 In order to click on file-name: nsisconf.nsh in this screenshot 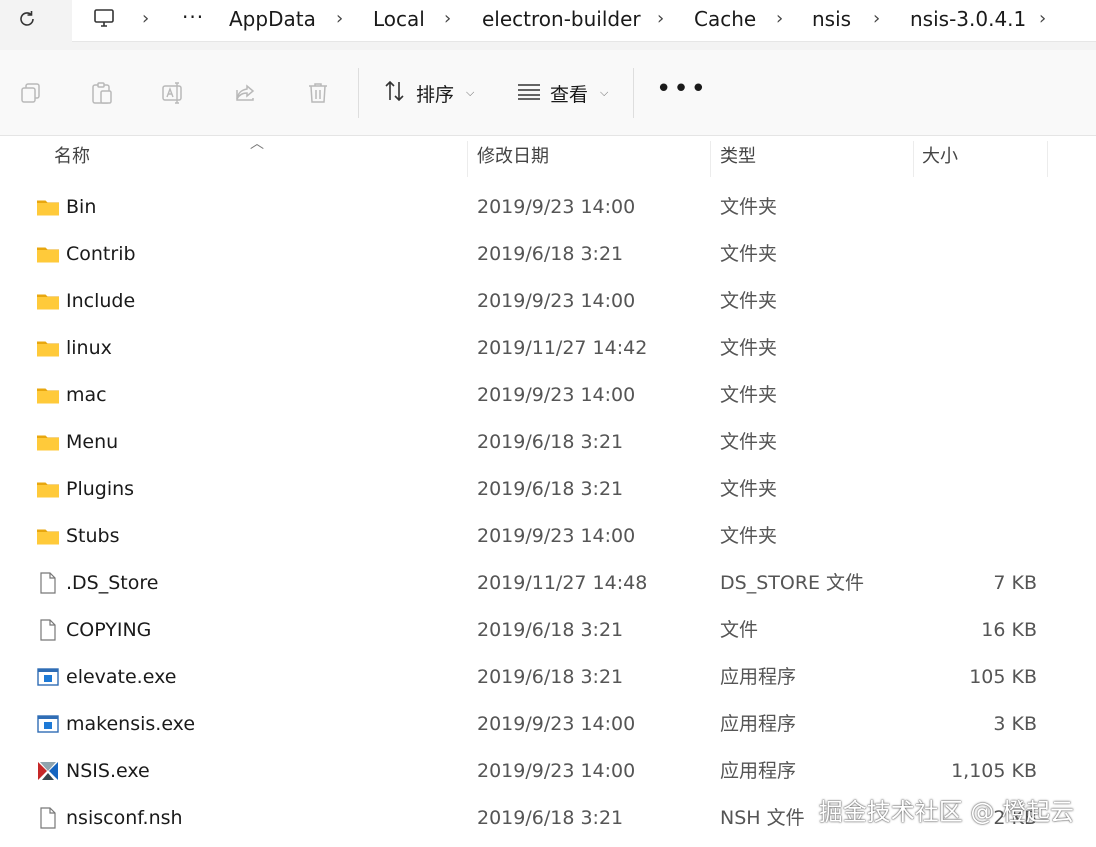, I will do `click(124, 818)`.